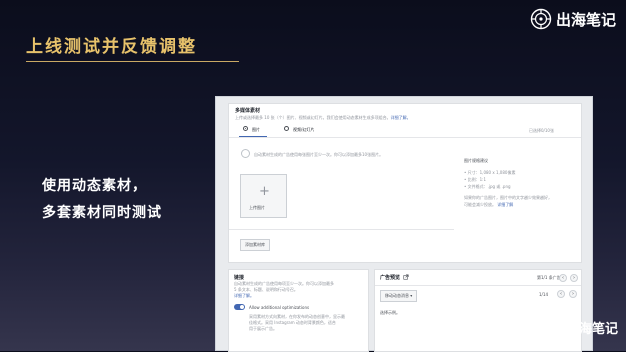  Describe the element at coordinates (279, 307) in the screenshot. I see `optimization-label: Allow additional optimizations` at that location.